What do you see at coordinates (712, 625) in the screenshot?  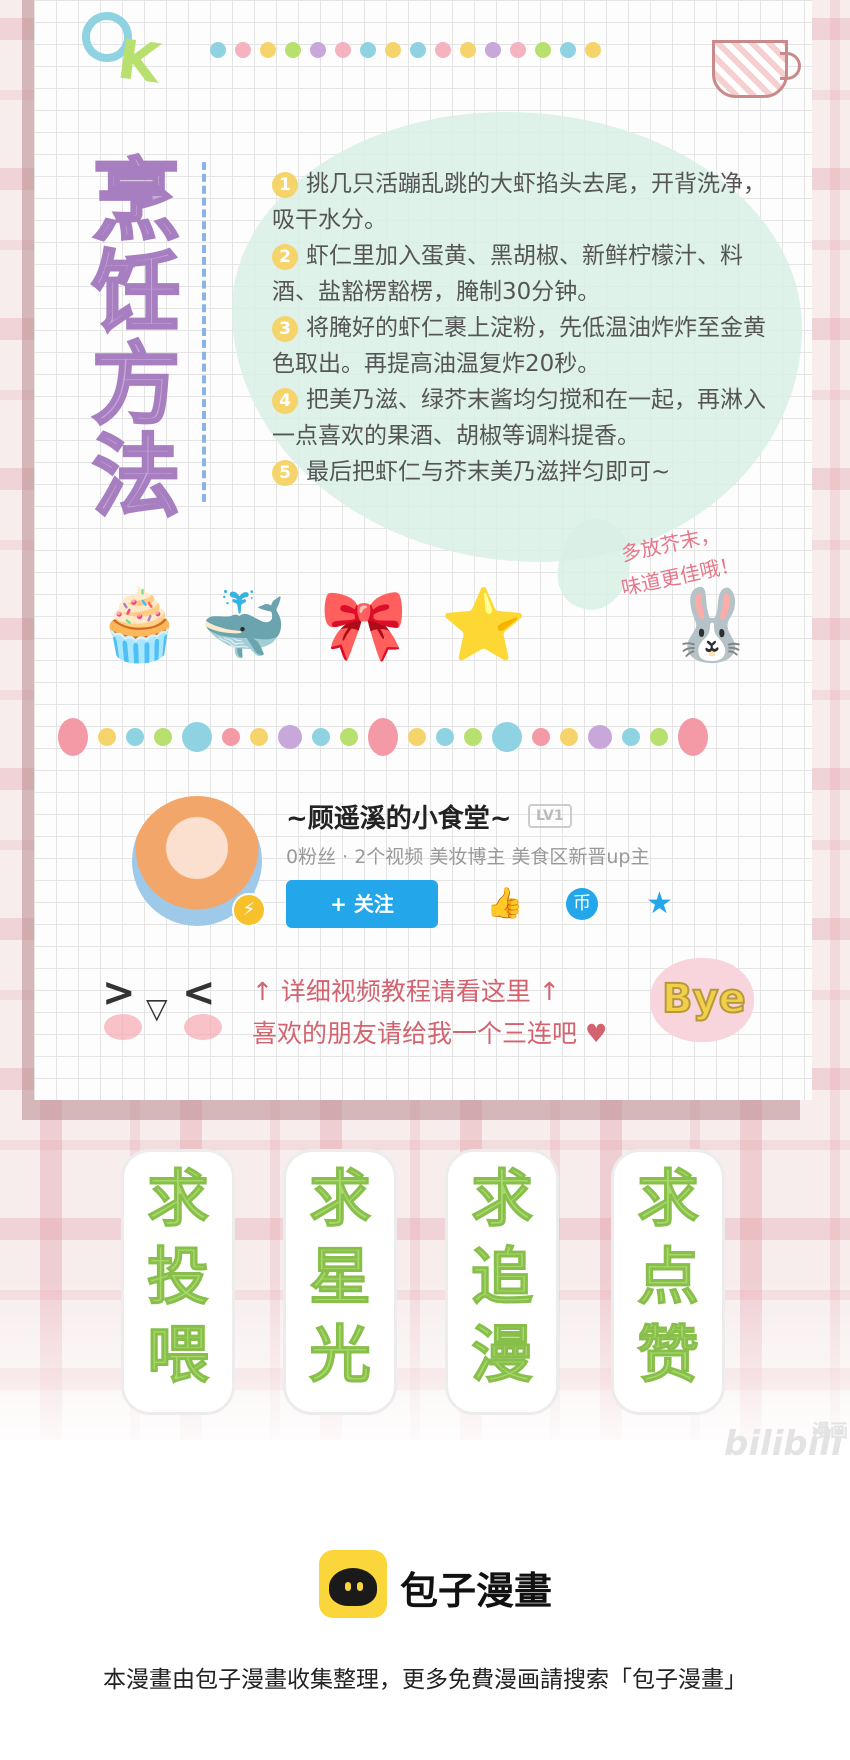 I see `bunny-icon: 🐰` at bounding box center [712, 625].